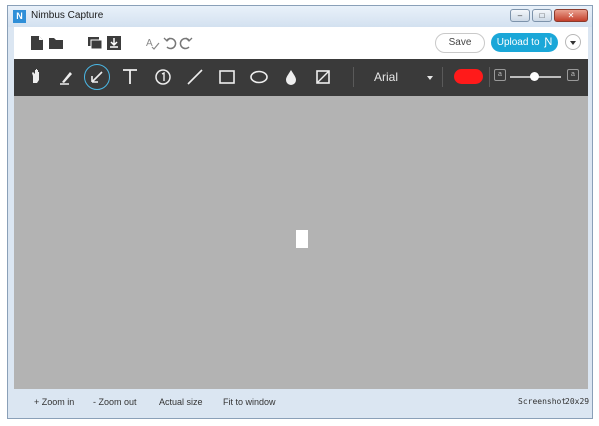 This screenshot has height=426, width=599. I want to click on open-folder-icon, so click(57, 43).